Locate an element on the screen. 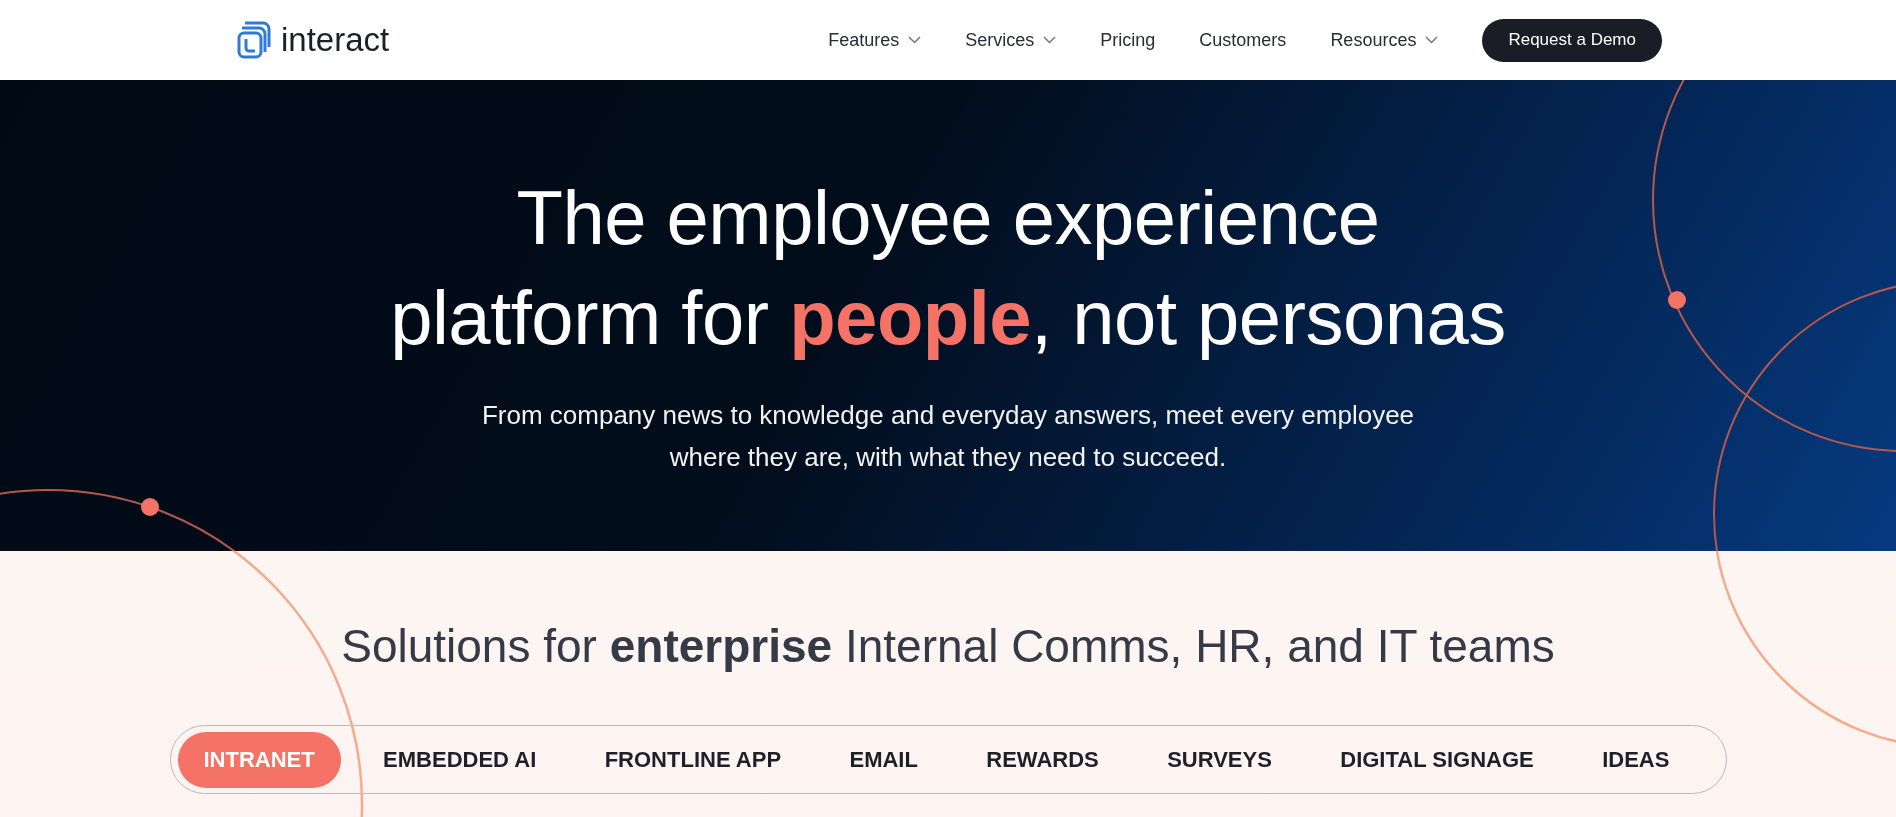  solution-tab: EMAIL is located at coordinates (883, 759).